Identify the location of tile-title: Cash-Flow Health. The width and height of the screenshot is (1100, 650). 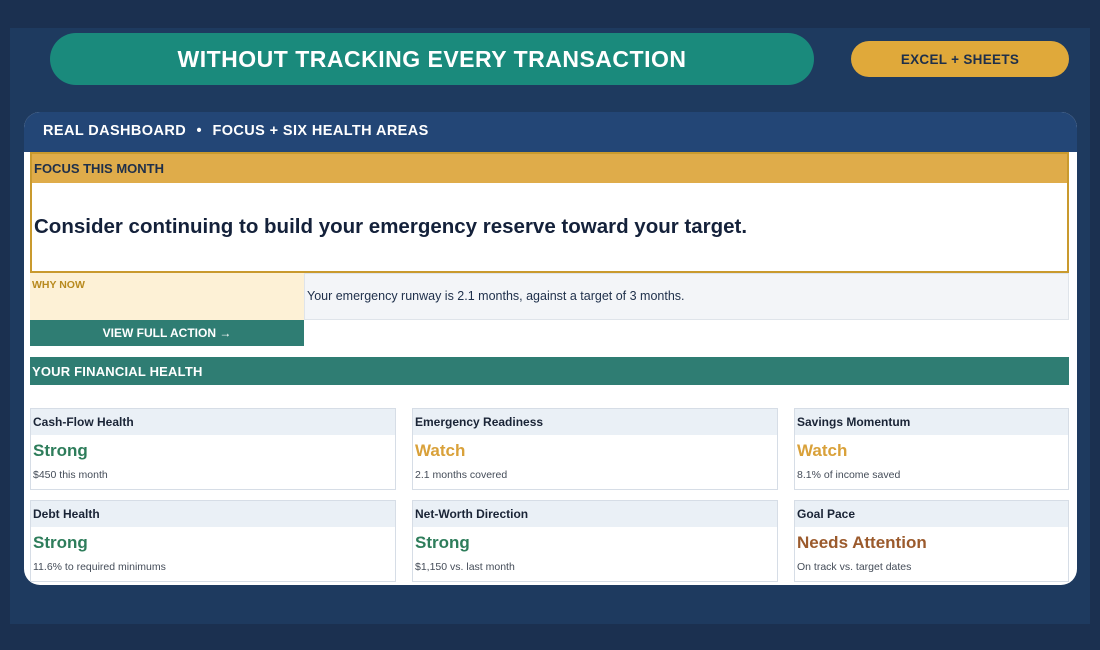
(213, 422).